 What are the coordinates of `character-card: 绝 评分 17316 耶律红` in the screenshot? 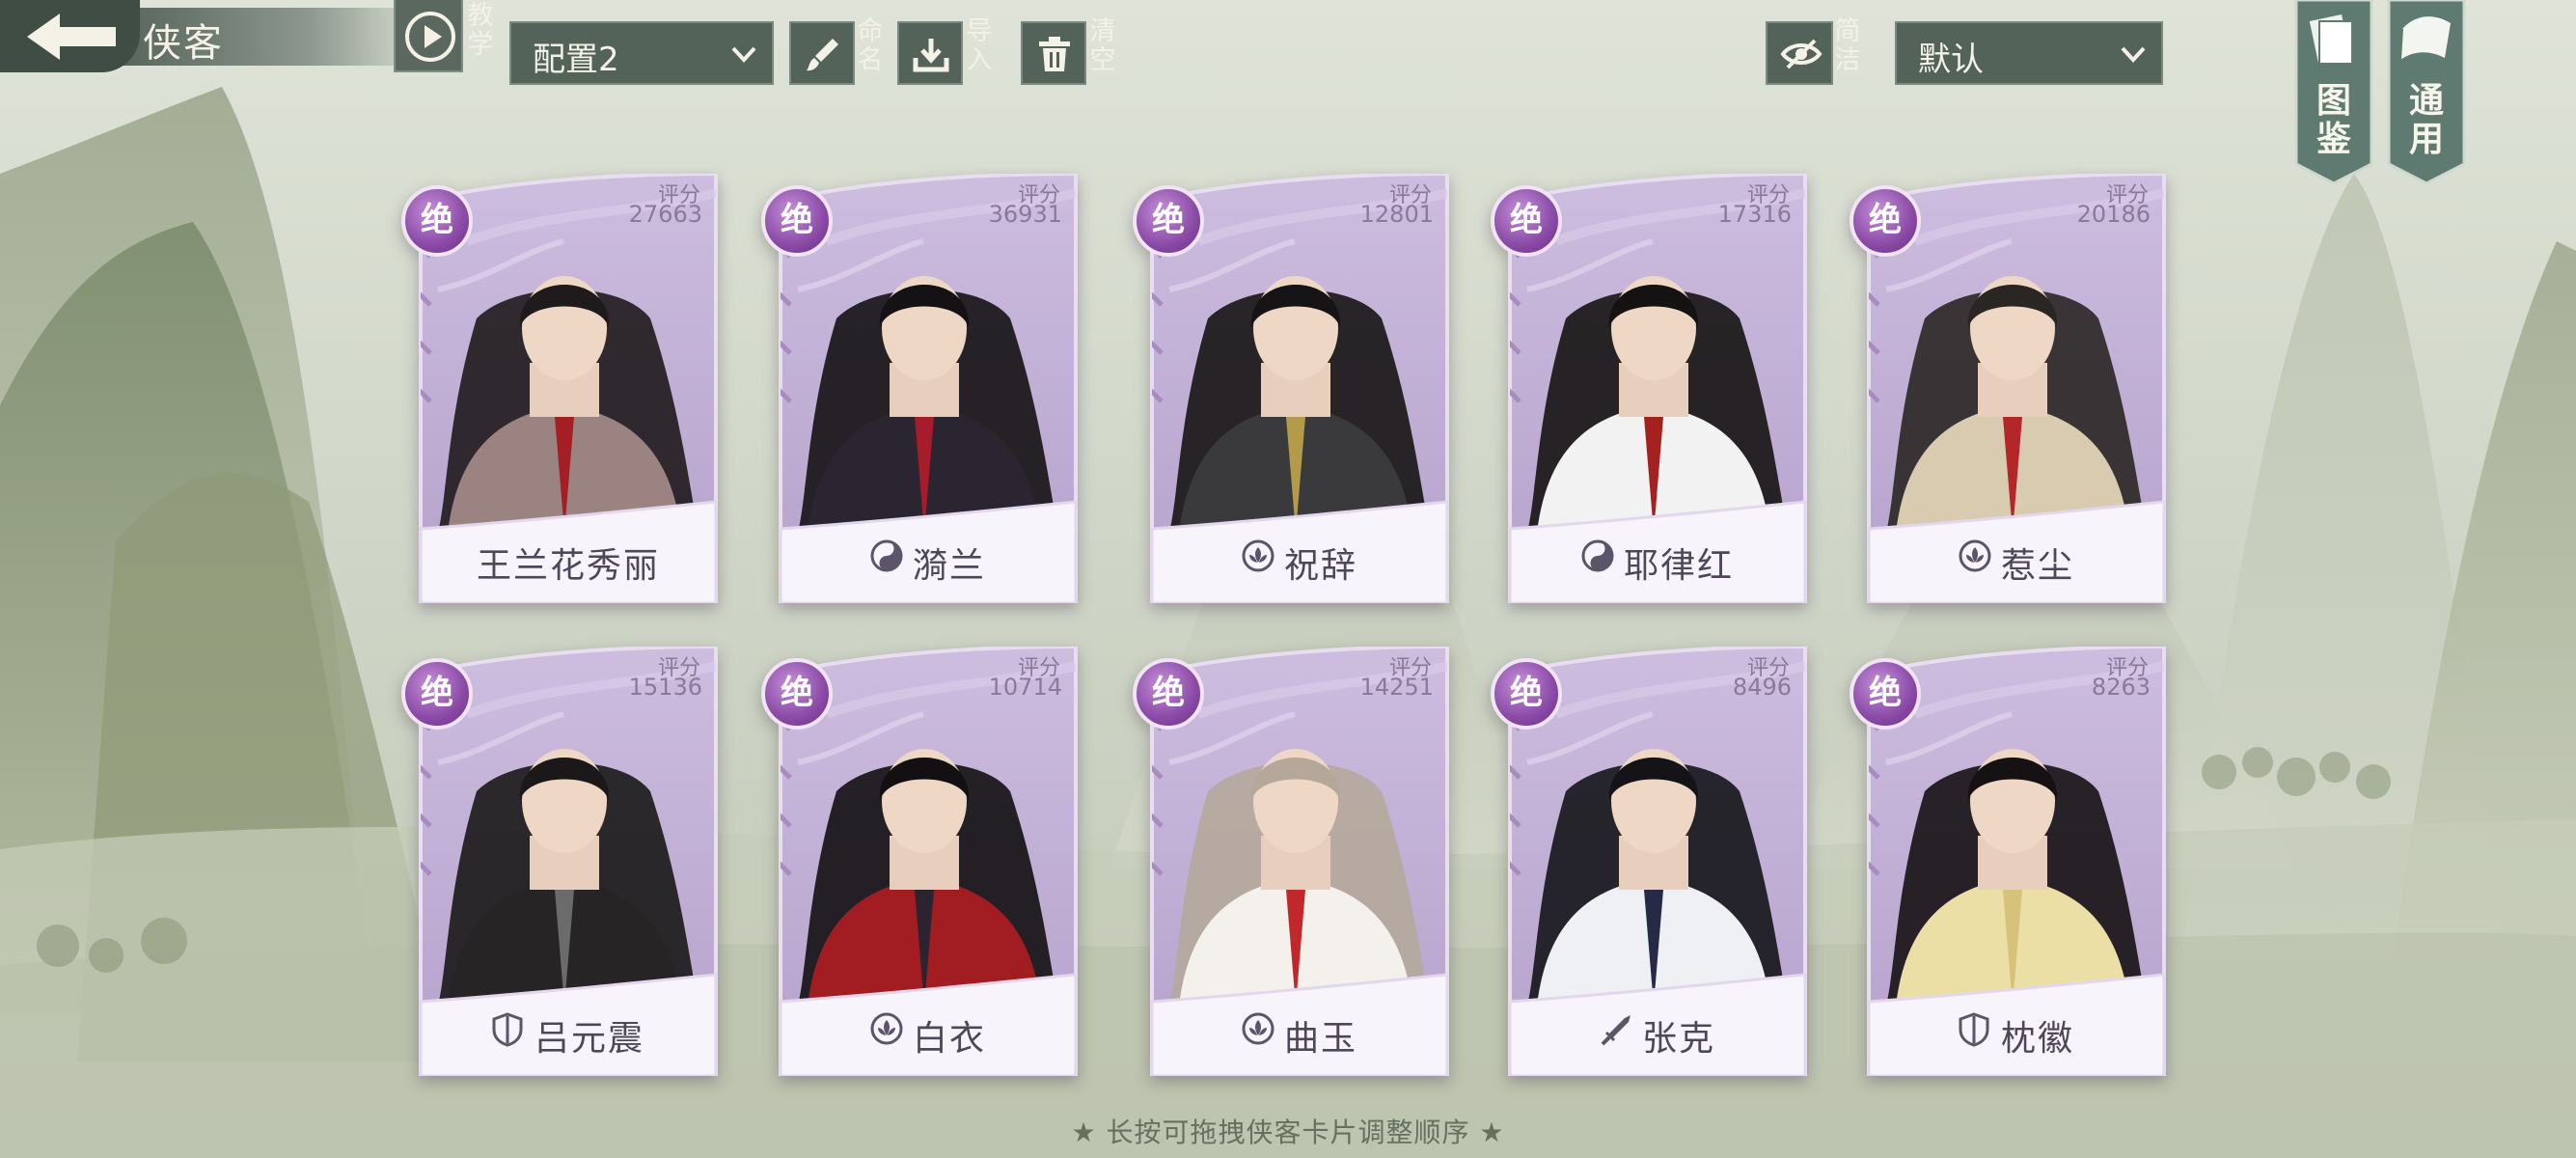 It's located at (1650, 388).